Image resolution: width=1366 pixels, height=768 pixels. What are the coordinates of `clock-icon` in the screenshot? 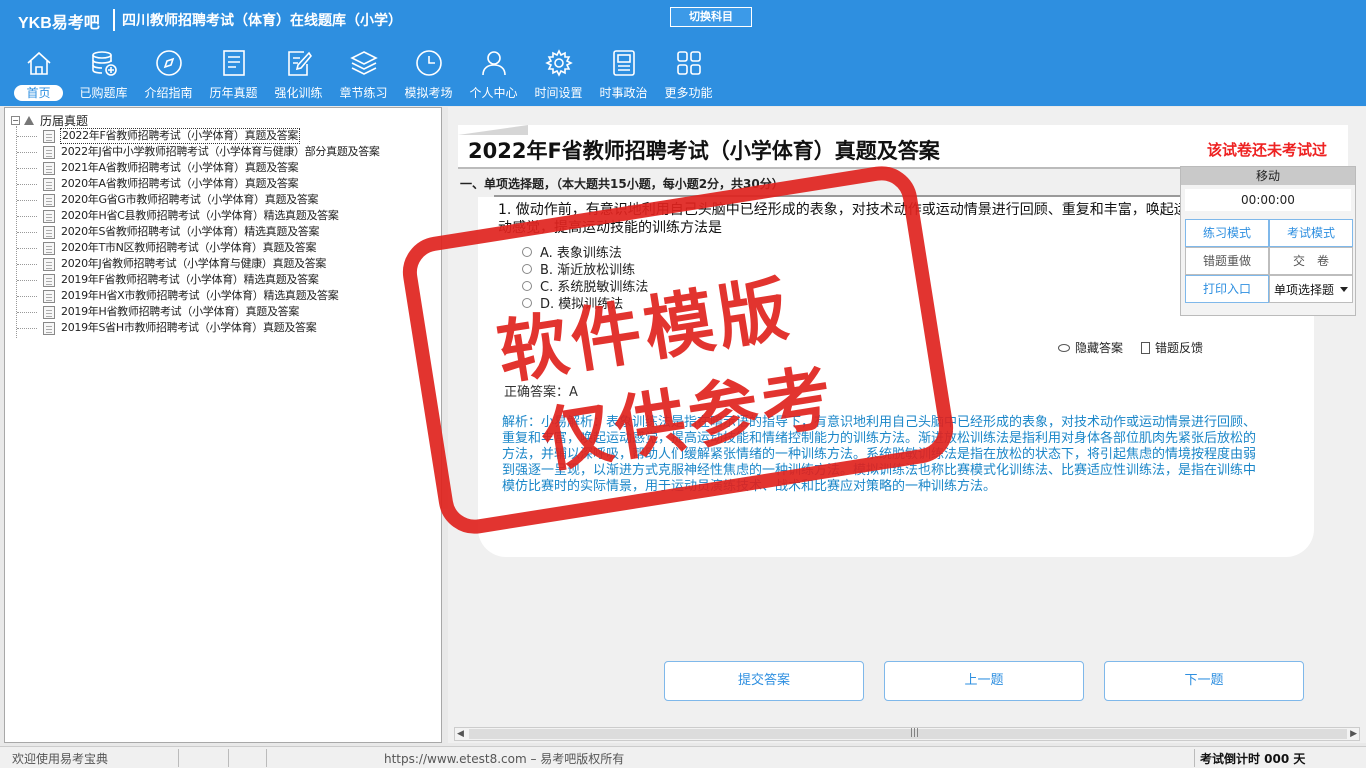 It's located at (428, 63).